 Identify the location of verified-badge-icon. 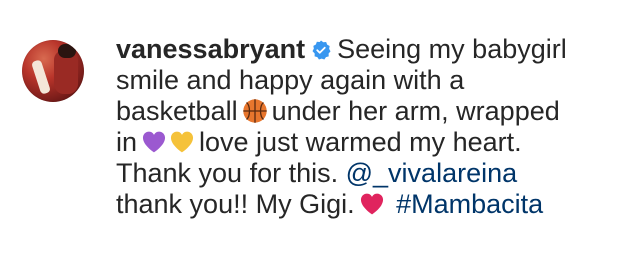
(321, 50).